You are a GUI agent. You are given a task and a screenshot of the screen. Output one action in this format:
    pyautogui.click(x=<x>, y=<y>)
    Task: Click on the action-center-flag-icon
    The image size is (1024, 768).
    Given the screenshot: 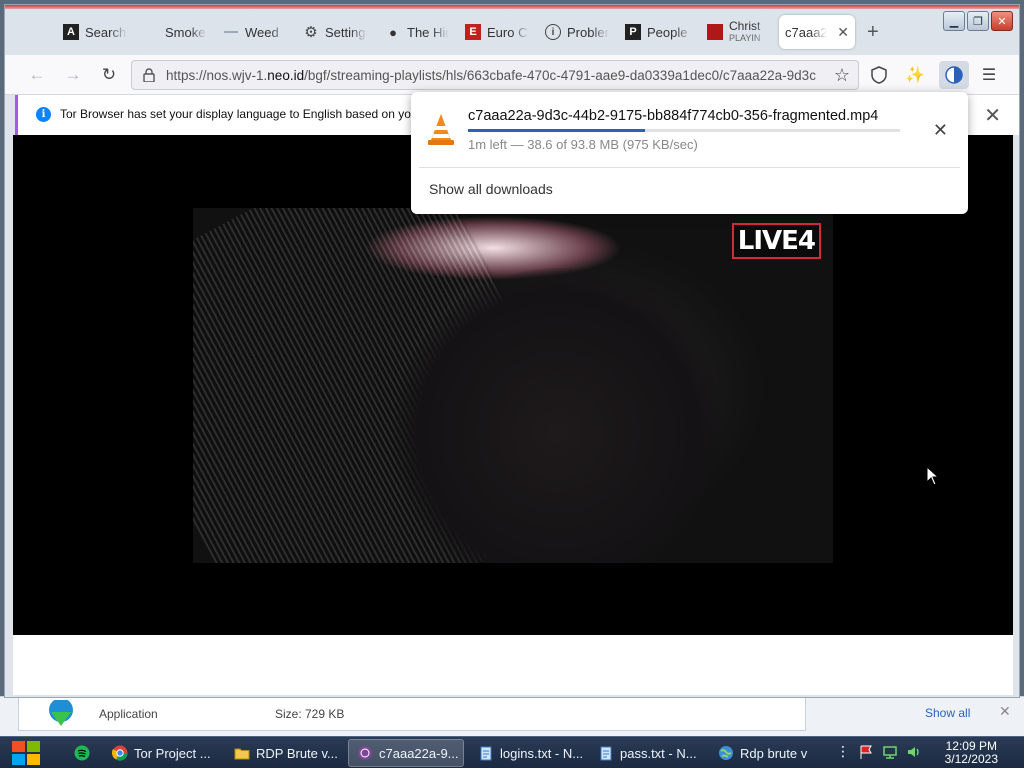 What is the action you would take?
    pyautogui.click(x=866, y=752)
    